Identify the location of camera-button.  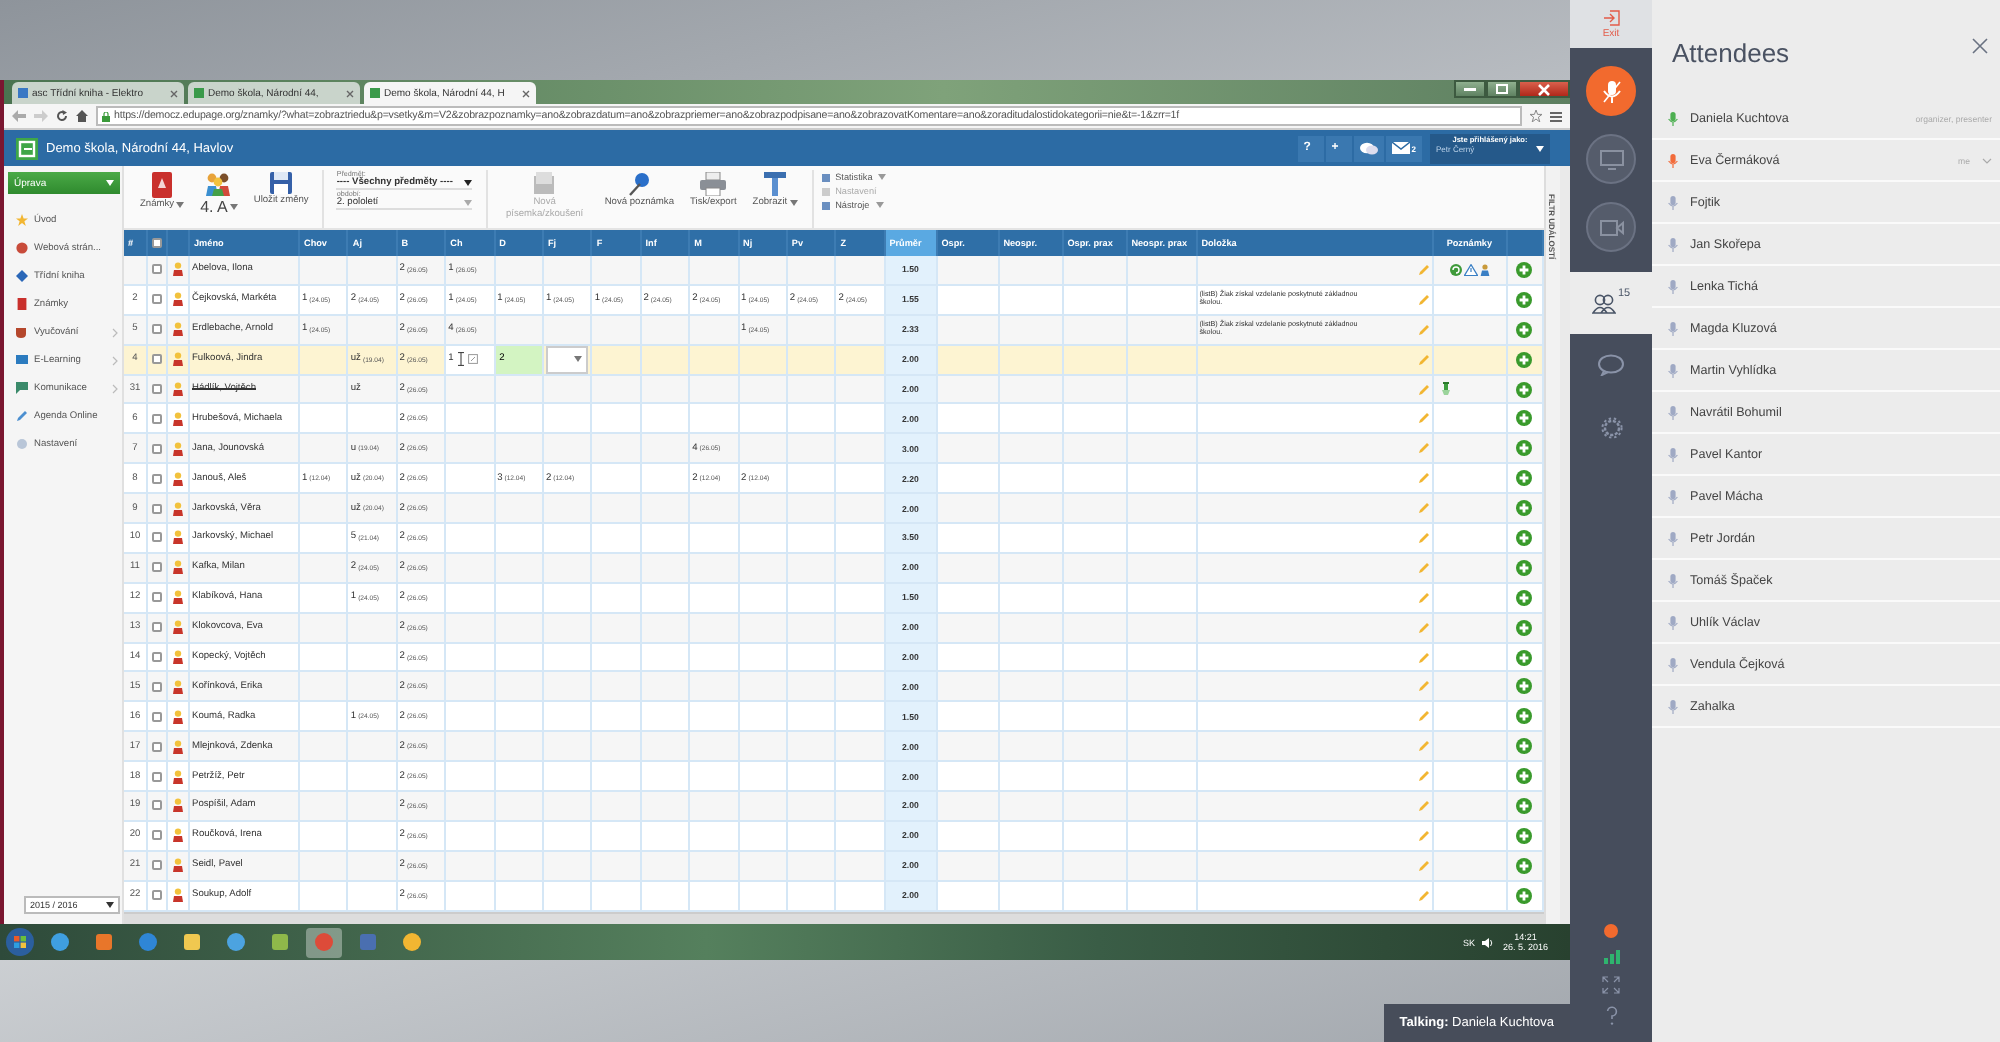
(1611, 227).